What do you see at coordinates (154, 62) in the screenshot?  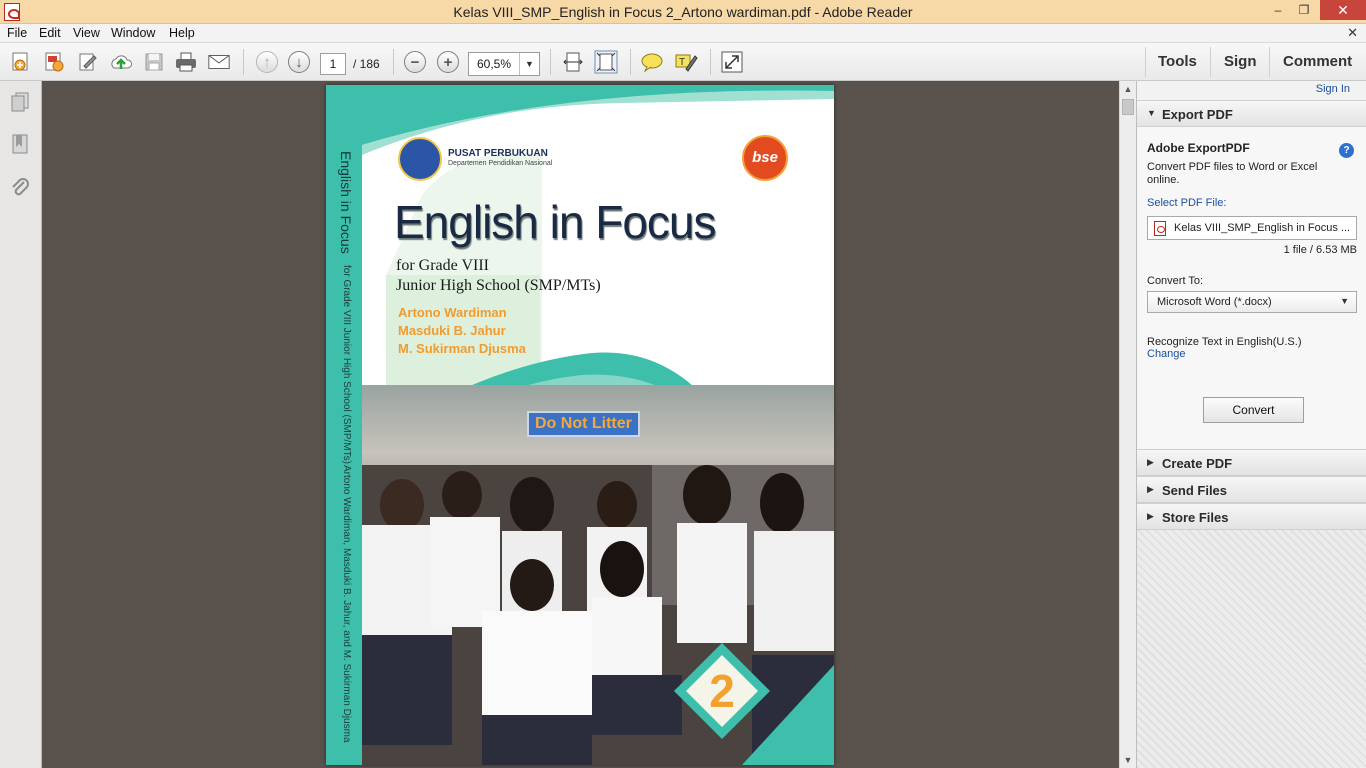 I see `save-icon` at bounding box center [154, 62].